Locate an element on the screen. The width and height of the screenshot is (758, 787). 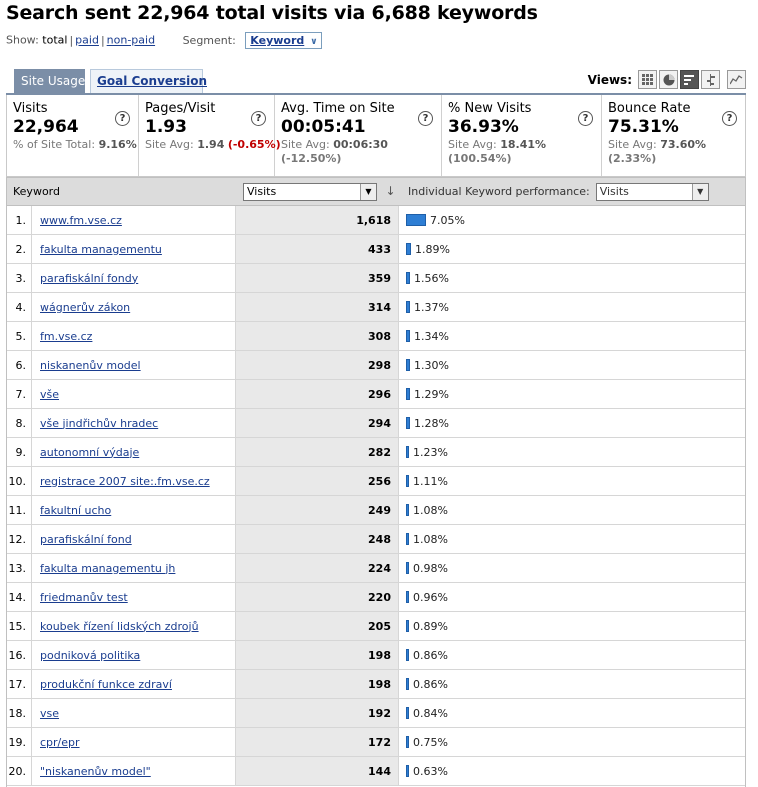
row-index: 20. is located at coordinates (19, 771).